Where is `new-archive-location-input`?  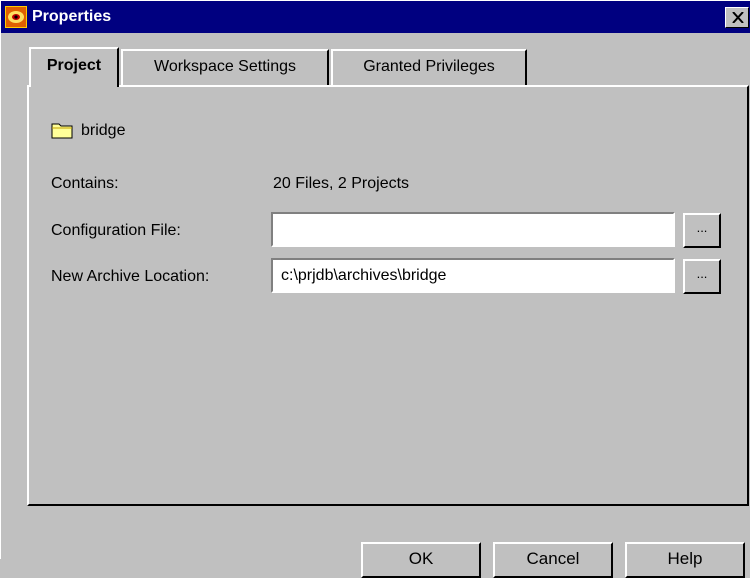
new-archive-location-input is located at coordinates (473, 275).